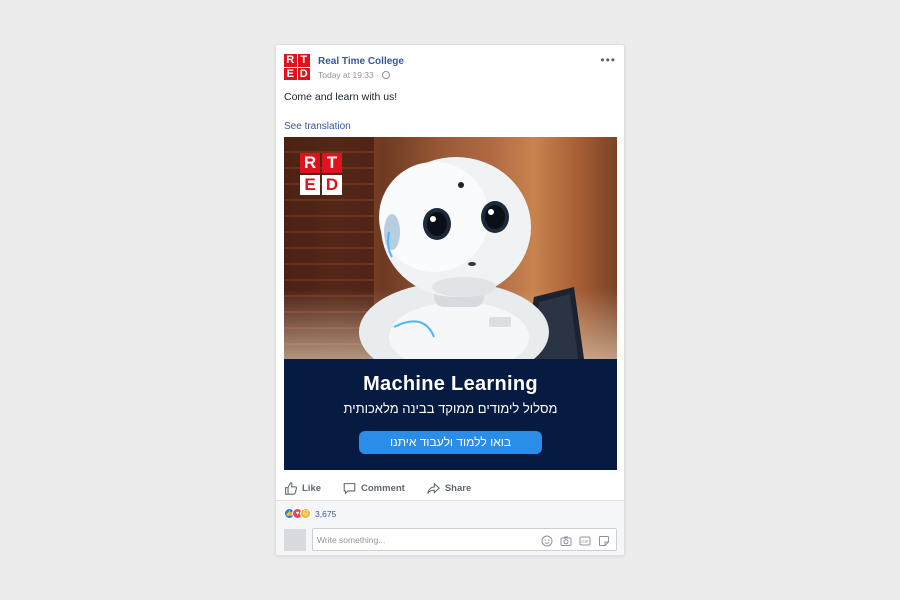  I want to click on svg-text: GIF, so click(585, 541).